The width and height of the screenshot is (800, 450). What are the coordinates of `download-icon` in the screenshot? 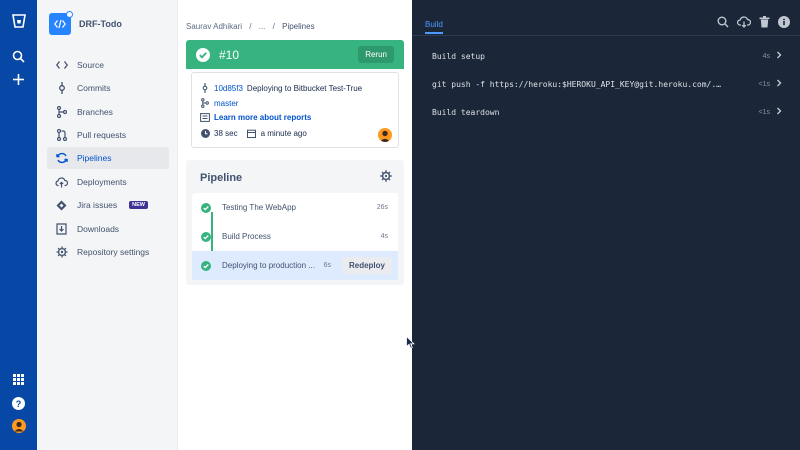 It's located at (61, 229).